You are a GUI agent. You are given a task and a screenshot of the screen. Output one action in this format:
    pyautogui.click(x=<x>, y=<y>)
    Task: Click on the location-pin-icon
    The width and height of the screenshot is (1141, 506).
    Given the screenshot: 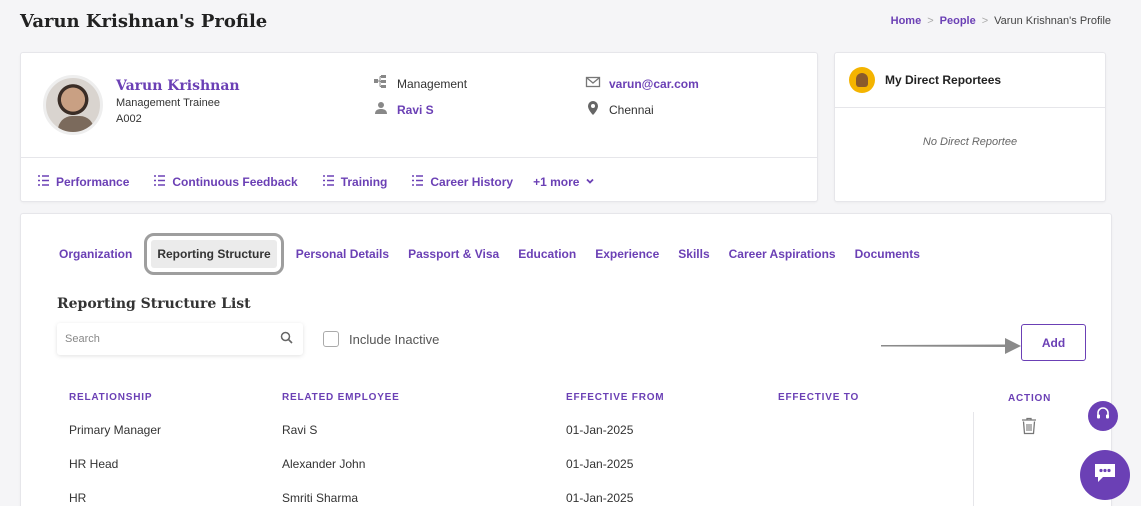 What is the action you would take?
    pyautogui.click(x=593, y=109)
    